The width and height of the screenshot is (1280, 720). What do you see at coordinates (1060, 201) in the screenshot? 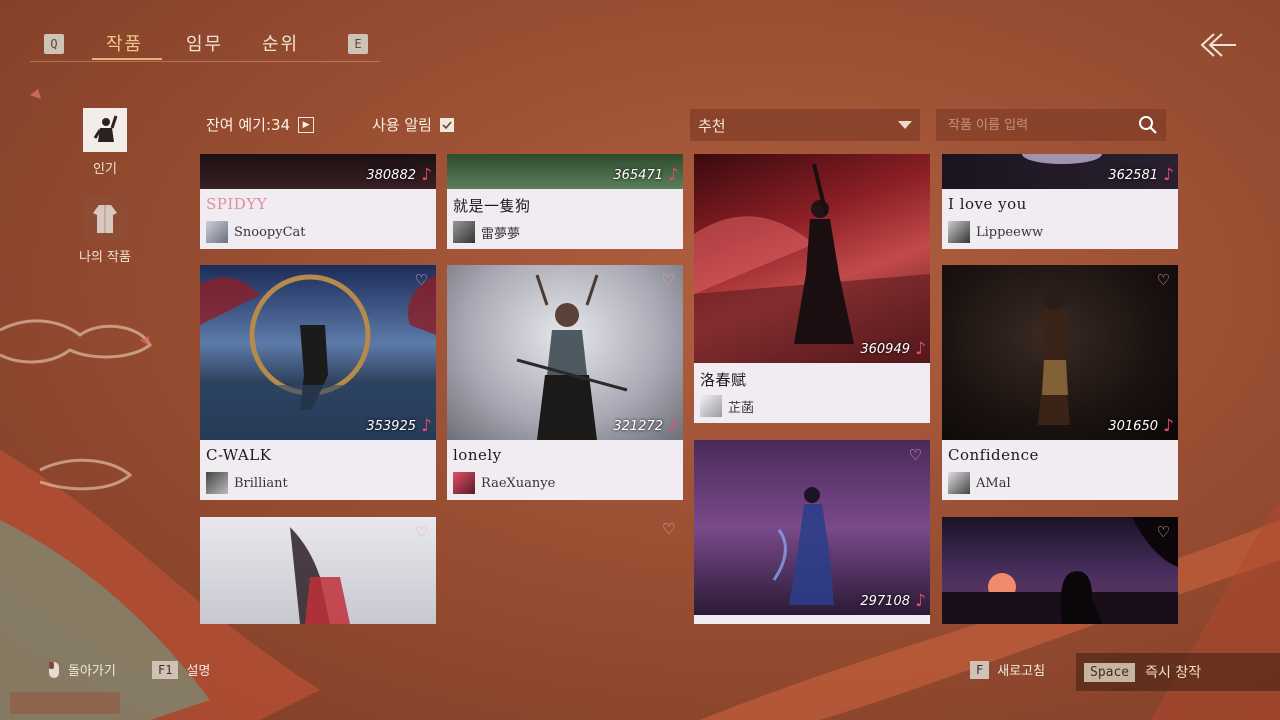
I see `work-card: 362581 ♪ I love you Lippeeww` at bounding box center [1060, 201].